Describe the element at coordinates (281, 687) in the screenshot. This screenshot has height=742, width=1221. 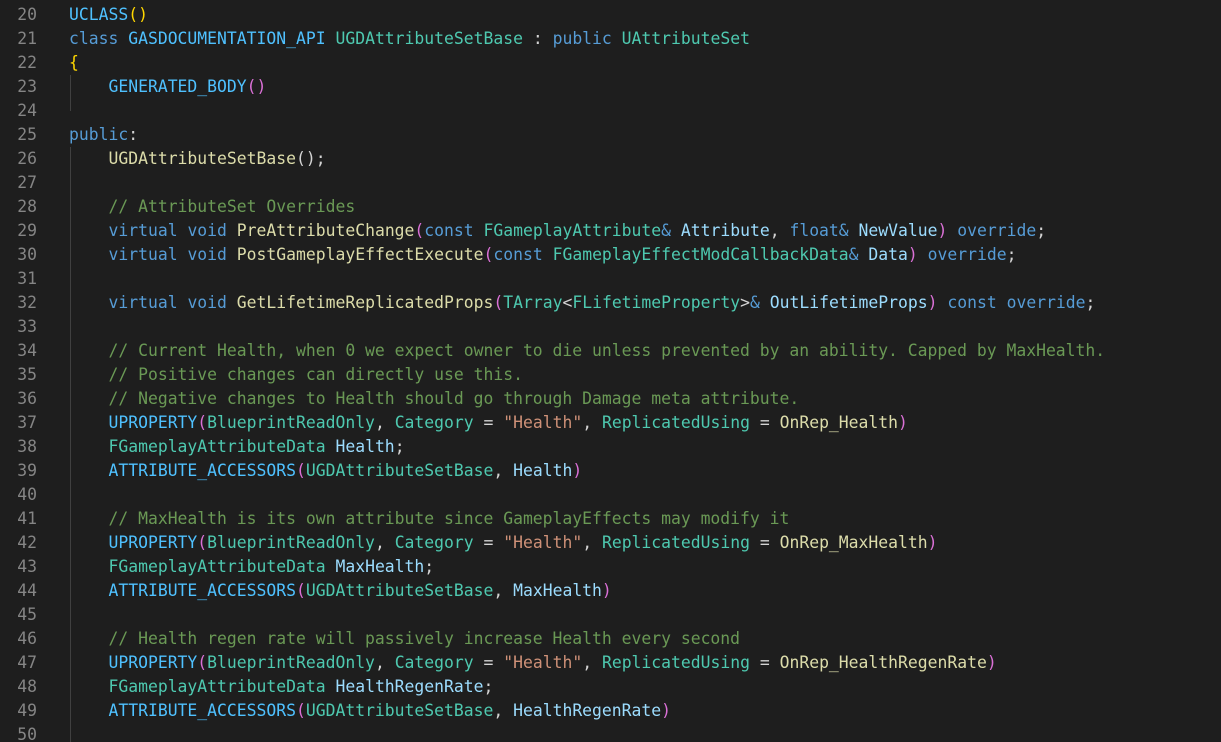
I see `code-text: FGameplayAttributeData HealthRegenRate;` at that location.